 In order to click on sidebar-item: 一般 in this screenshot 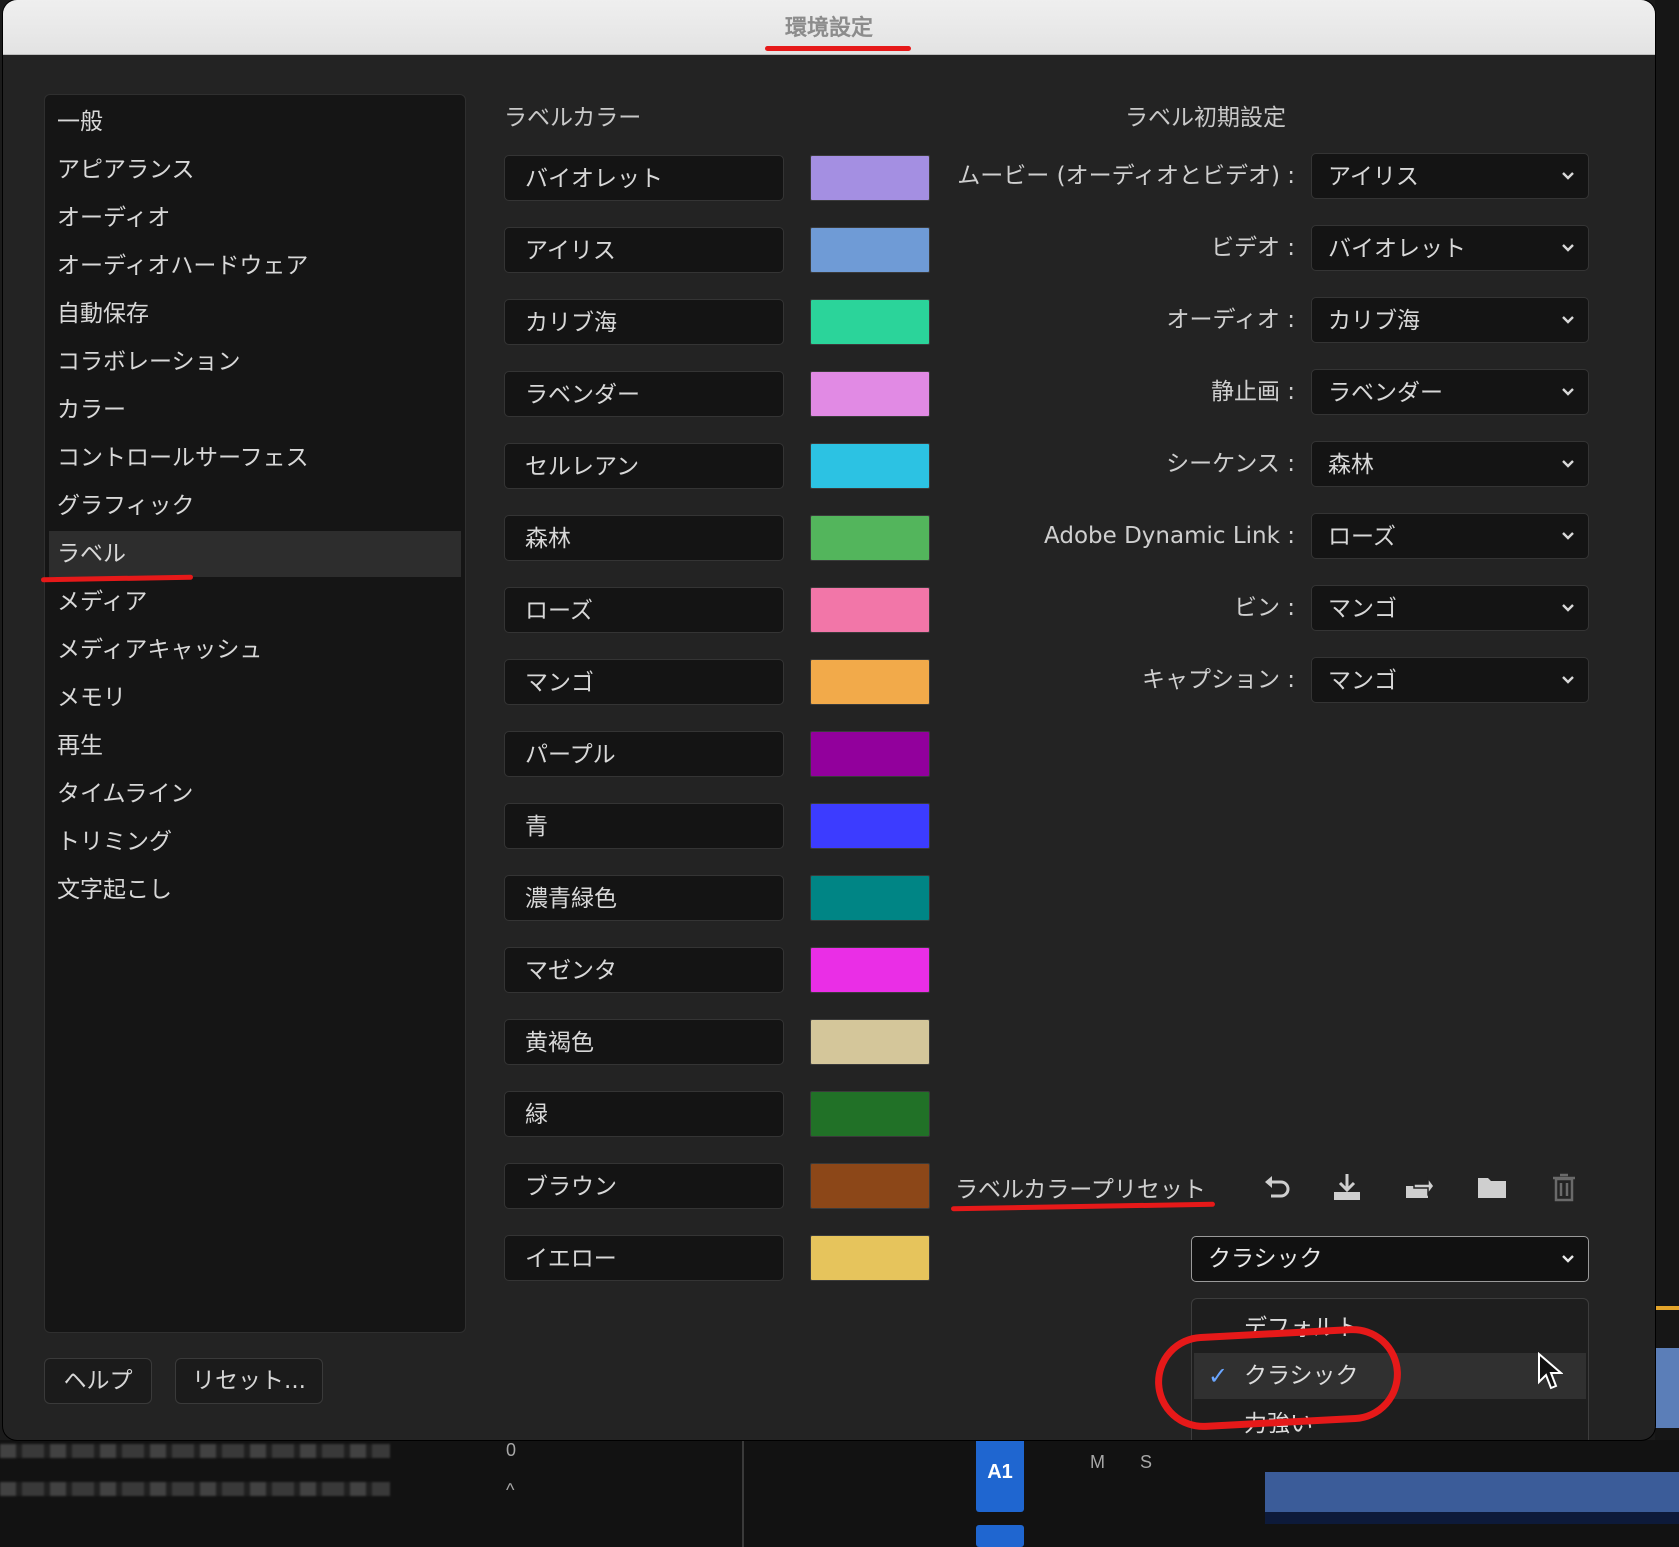, I will do `click(255, 122)`.